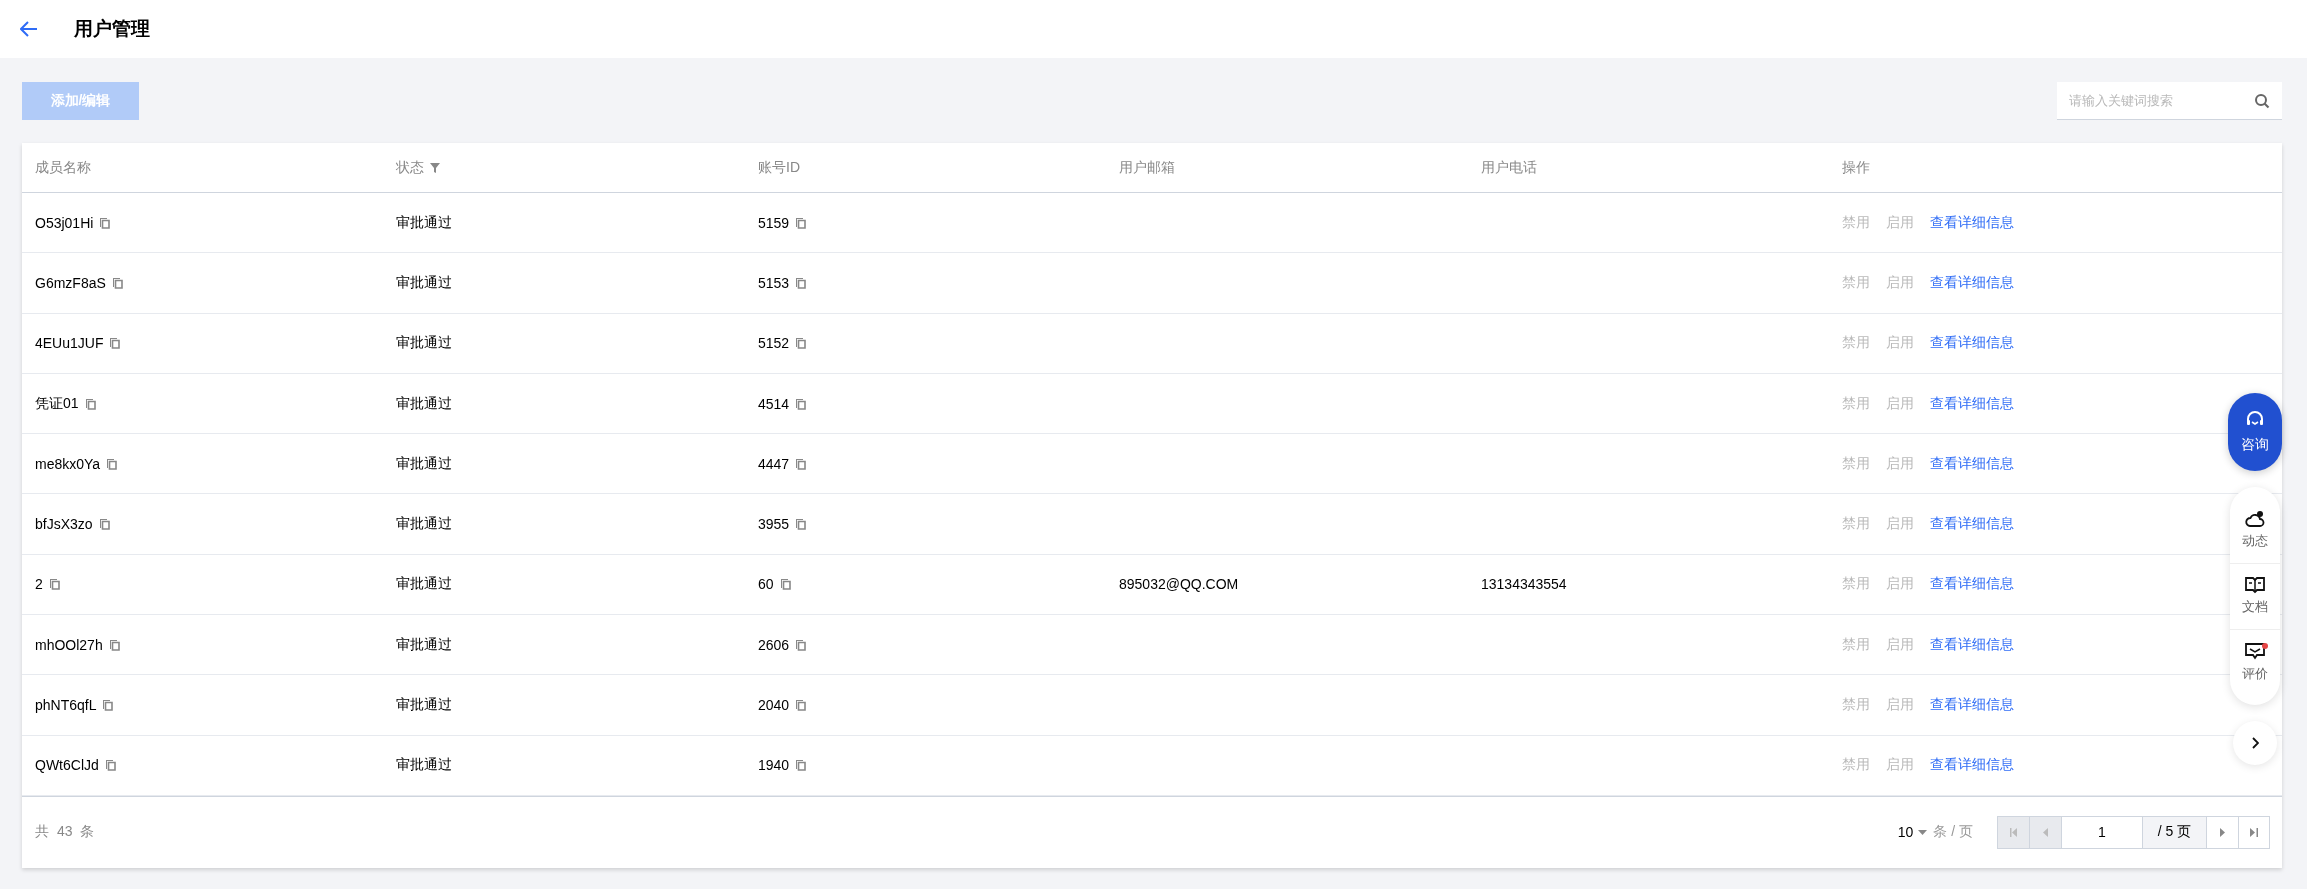  What do you see at coordinates (69, 644) in the screenshot?
I see `table-cell: mhOOl27h` at bounding box center [69, 644].